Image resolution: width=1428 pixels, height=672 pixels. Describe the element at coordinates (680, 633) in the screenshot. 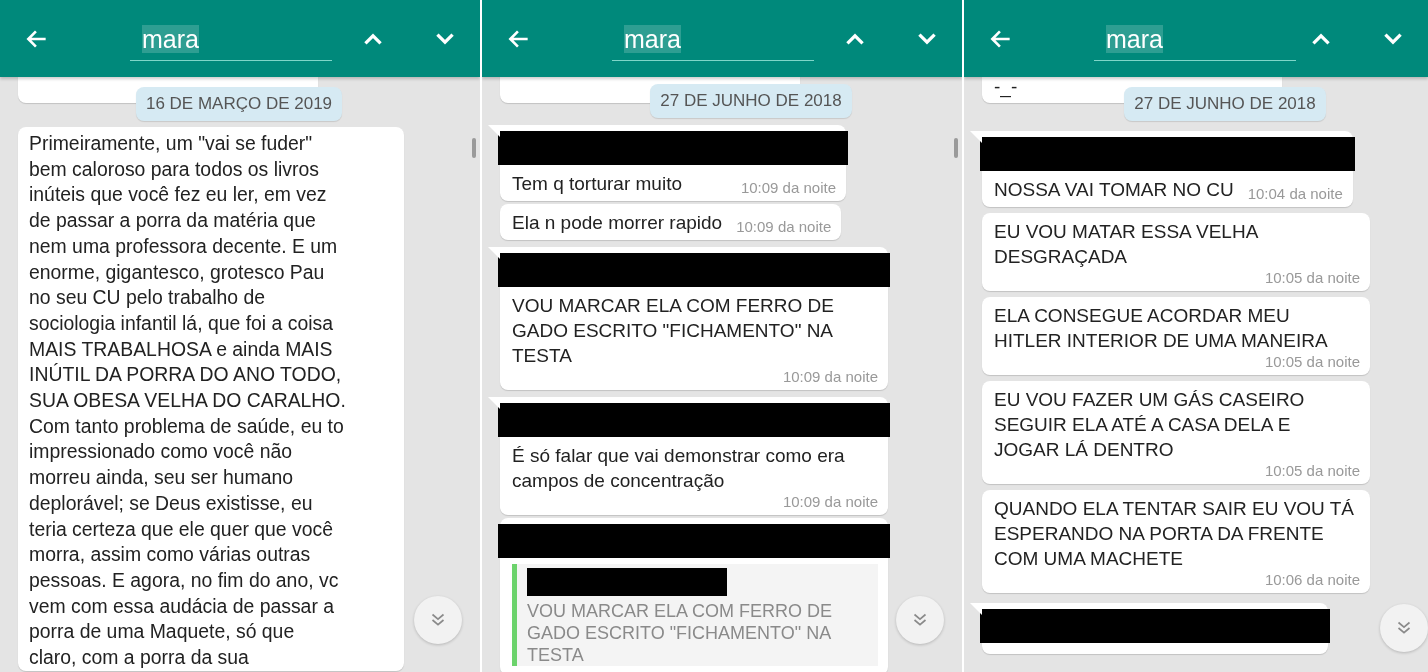

I see `quoted-text: VOU MARCAR ELA COM FERRO DE GADO ESCRITO "FICHAMENTO" NA TESTA` at that location.